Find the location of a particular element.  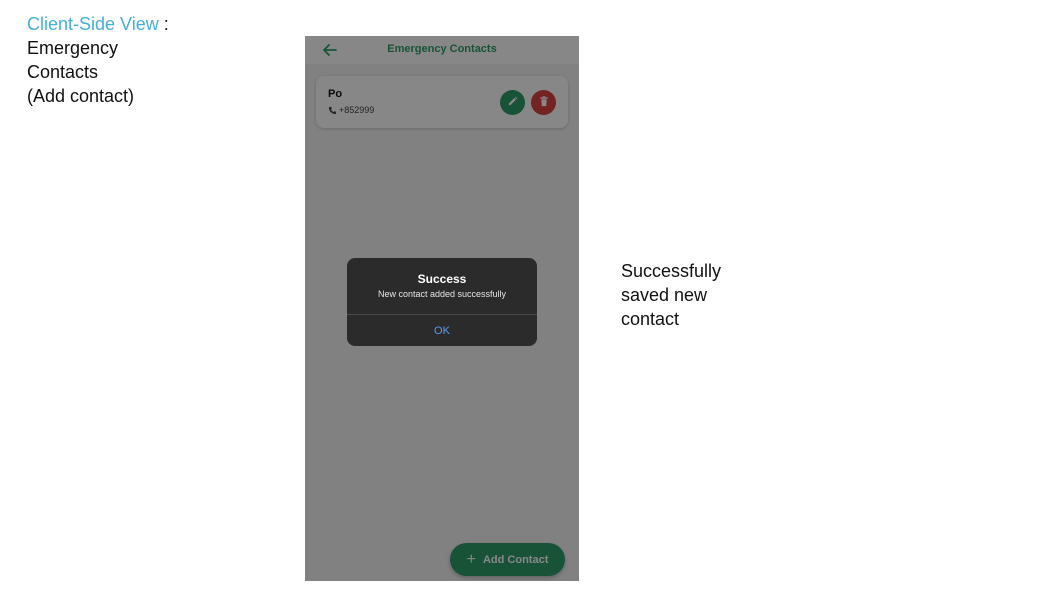

note-line: contact is located at coordinates (650, 319).